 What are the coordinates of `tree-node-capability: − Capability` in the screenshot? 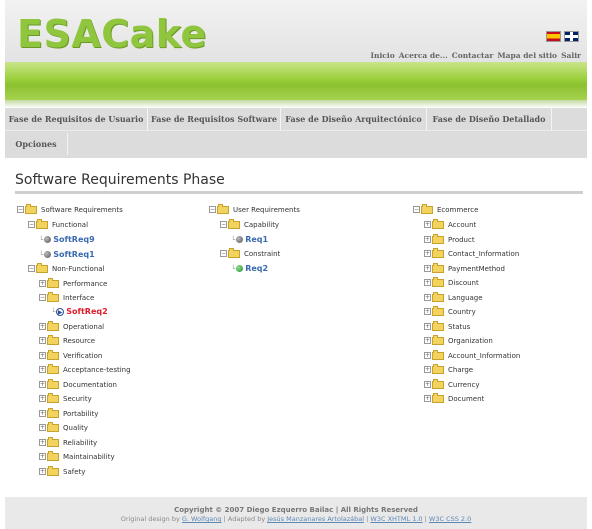 It's located at (249, 224).